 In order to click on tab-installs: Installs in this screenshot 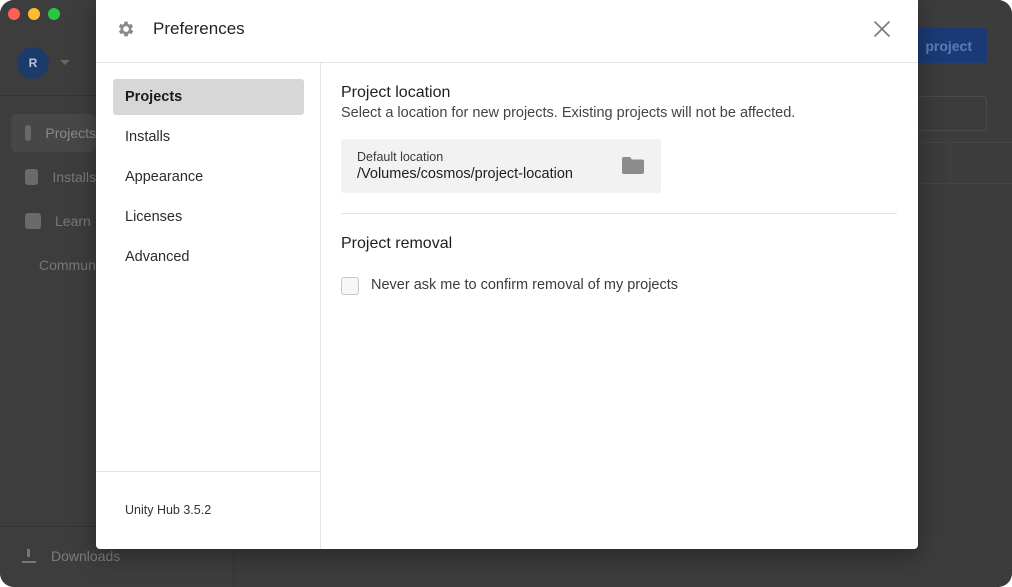, I will do `click(208, 137)`.